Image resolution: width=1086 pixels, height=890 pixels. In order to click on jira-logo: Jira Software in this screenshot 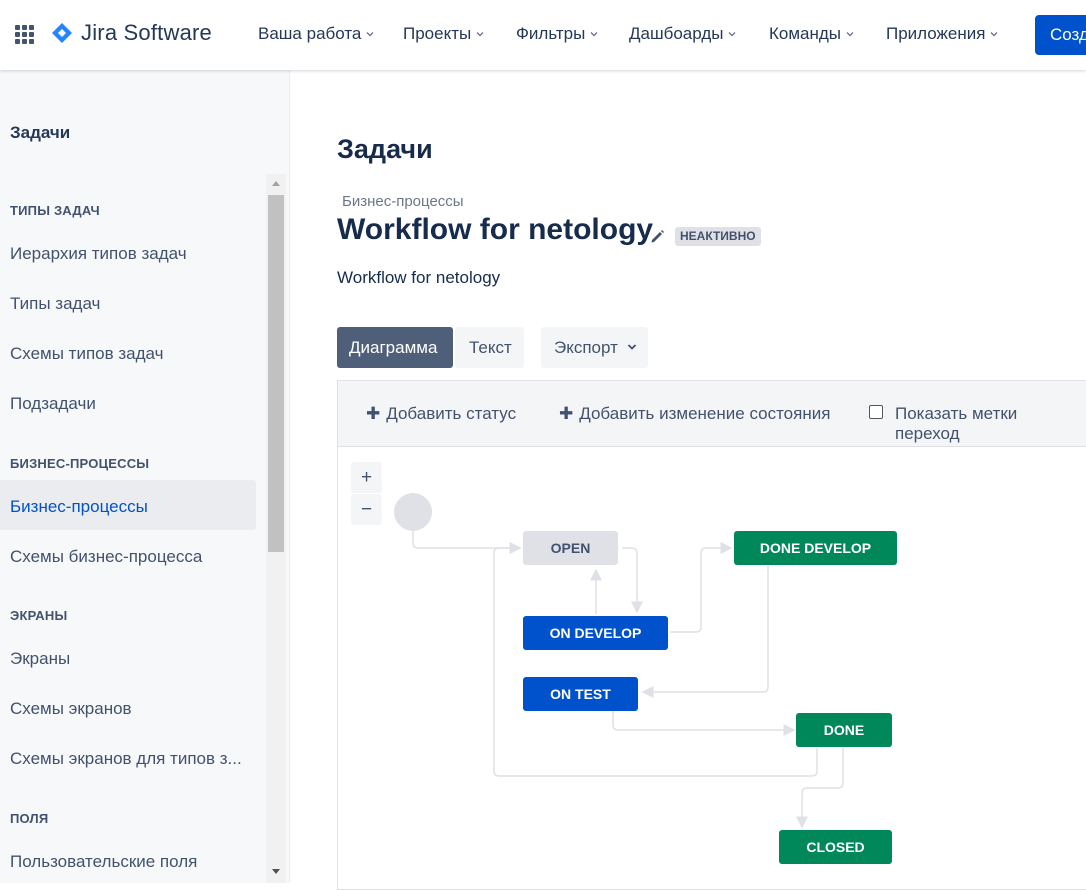, I will do `click(131, 33)`.